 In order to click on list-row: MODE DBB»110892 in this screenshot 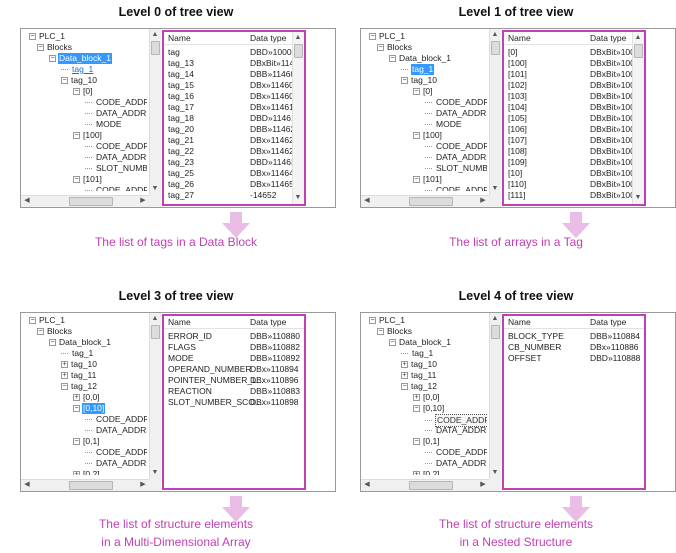, I will do `click(234, 358)`.